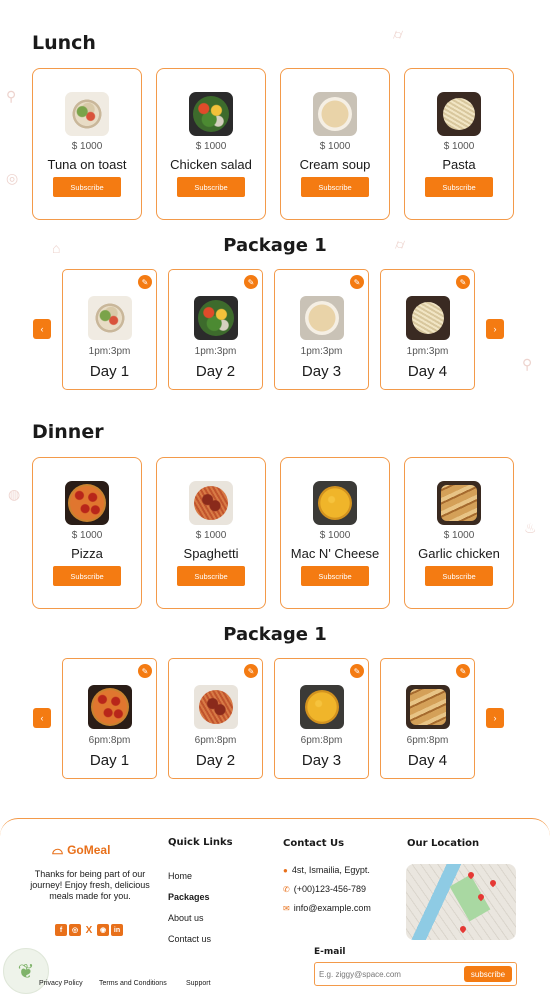  What do you see at coordinates (12, 178) in the screenshot?
I see `plate-doodle-icon: ◎` at bounding box center [12, 178].